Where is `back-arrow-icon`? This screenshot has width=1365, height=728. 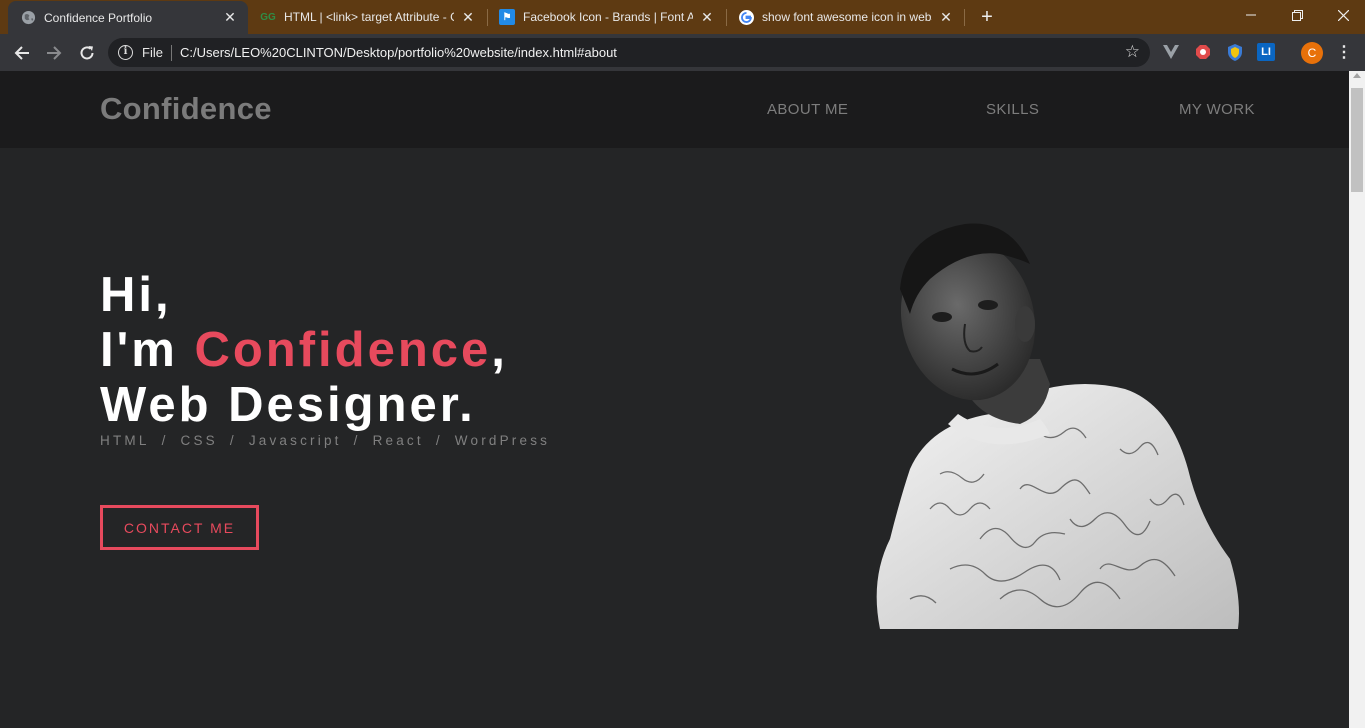 back-arrow-icon is located at coordinates (22, 53).